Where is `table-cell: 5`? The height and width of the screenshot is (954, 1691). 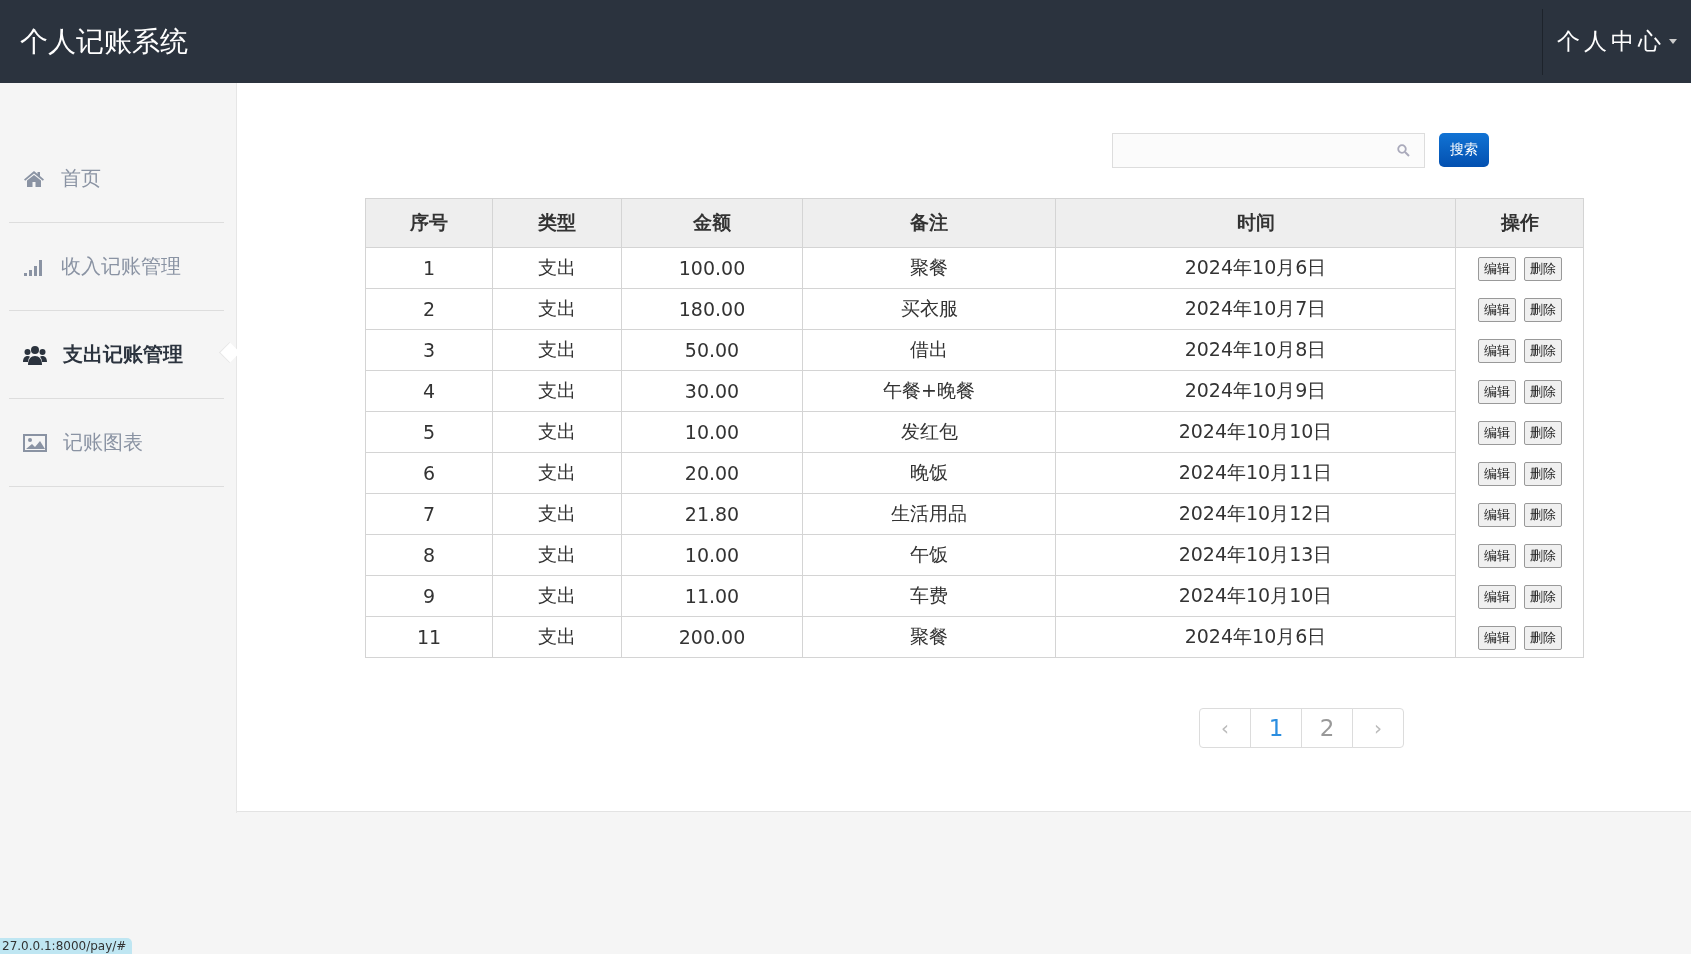
table-cell: 5 is located at coordinates (429, 432).